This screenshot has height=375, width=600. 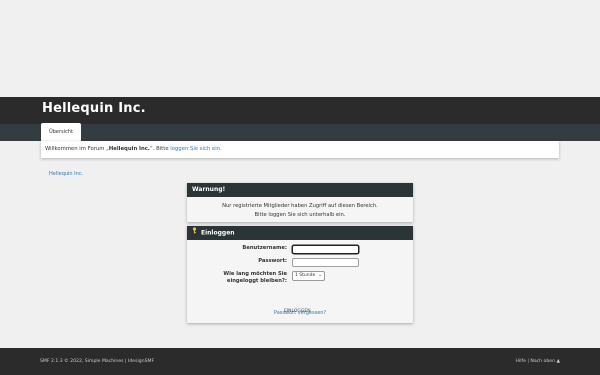 I want to click on username-input, so click(x=325, y=249).